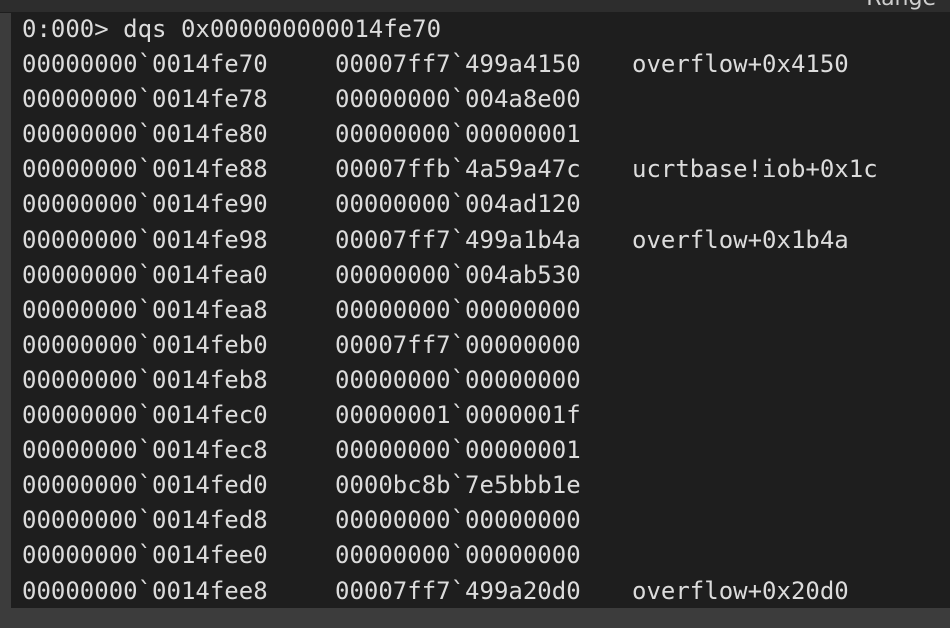 Image resolution: width=950 pixels, height=628 pixels. Describe the element at coordinates (458, 64) in the screenshot. I see `memory-value: 00007ff7`499a4150` at that location.